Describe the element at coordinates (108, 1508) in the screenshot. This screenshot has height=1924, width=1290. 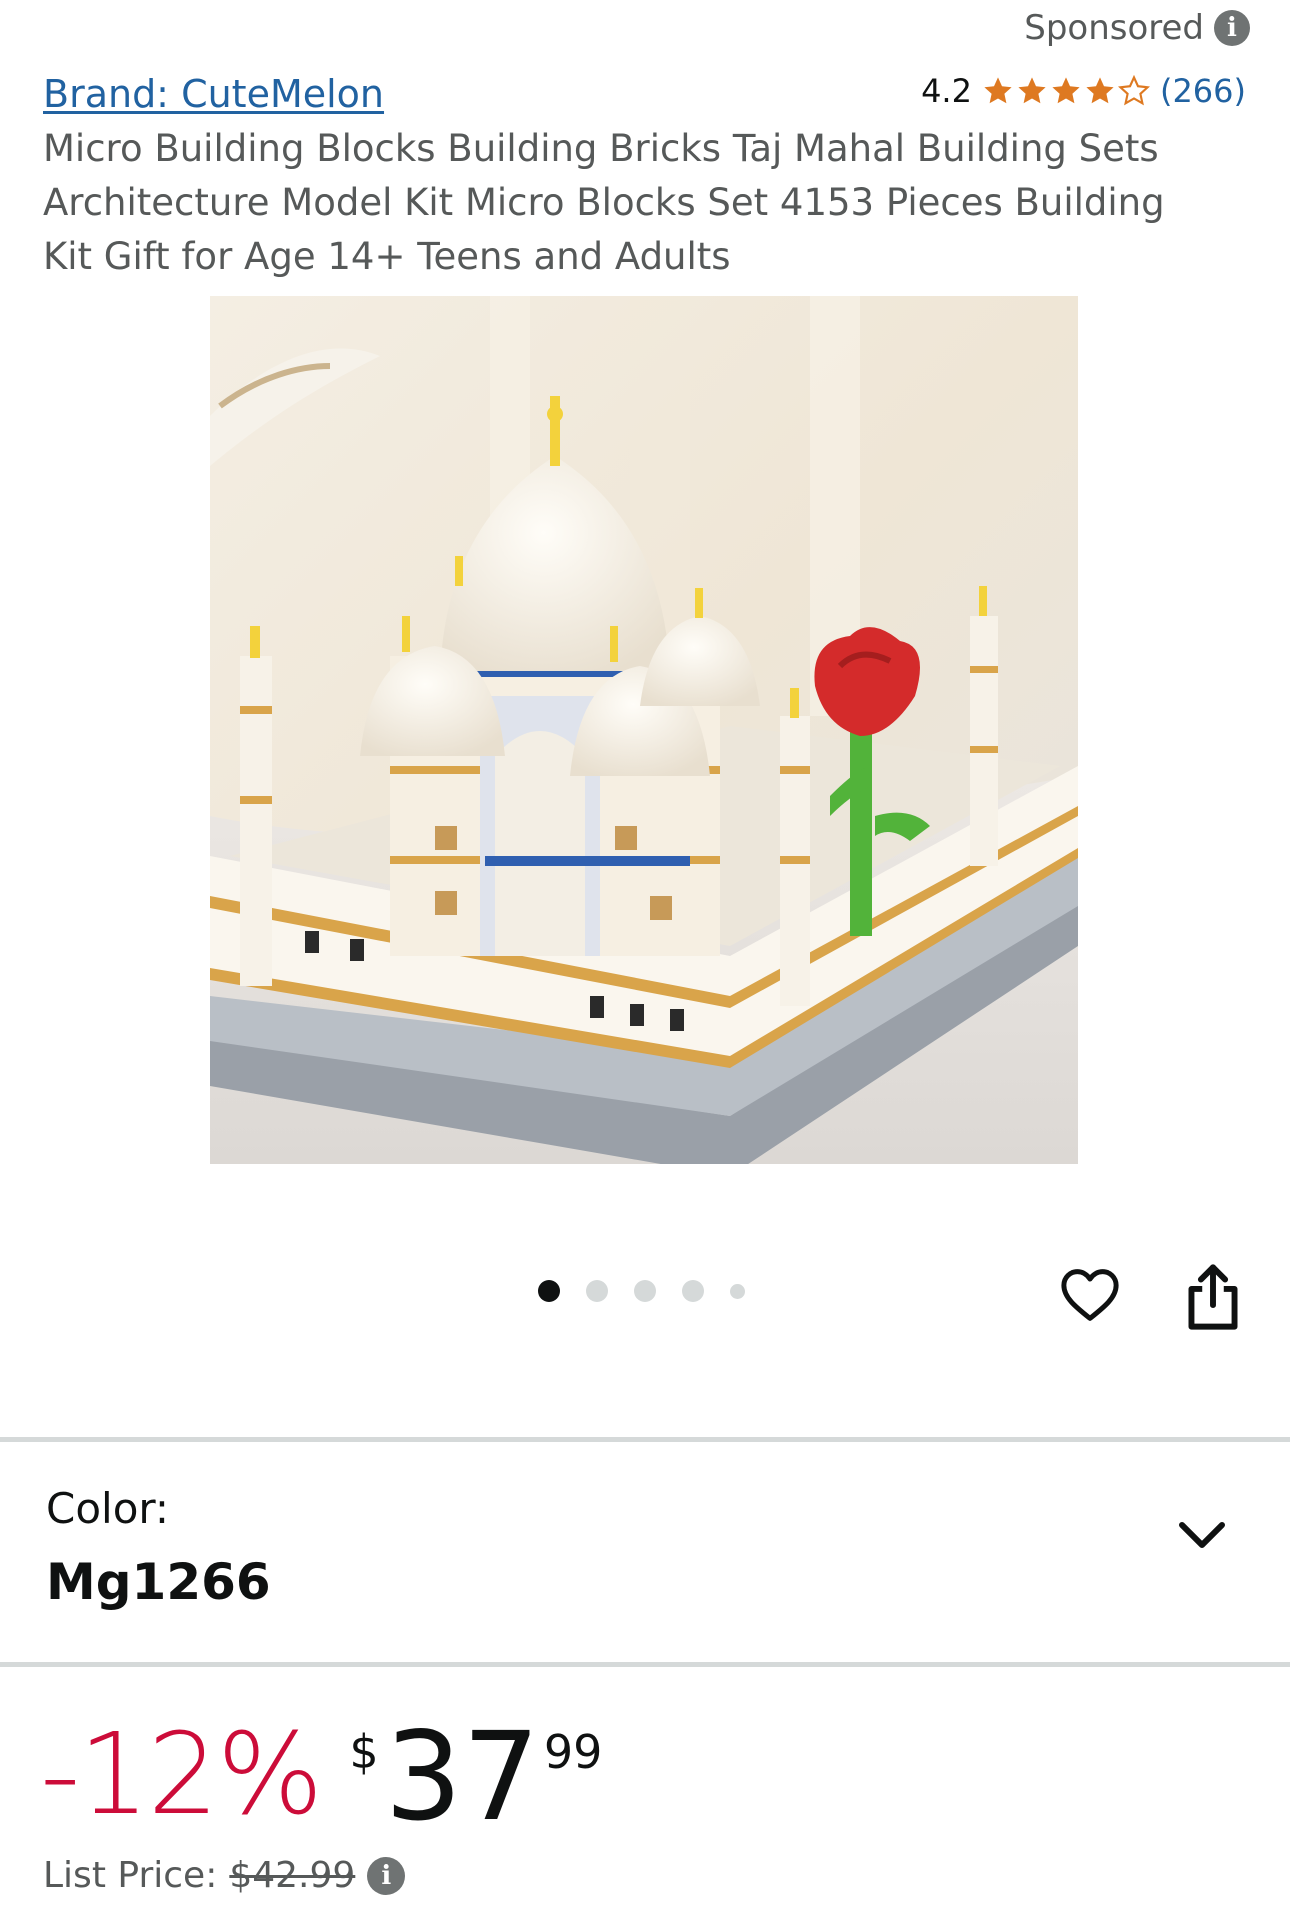
I see `color-label: Color:` at that location.